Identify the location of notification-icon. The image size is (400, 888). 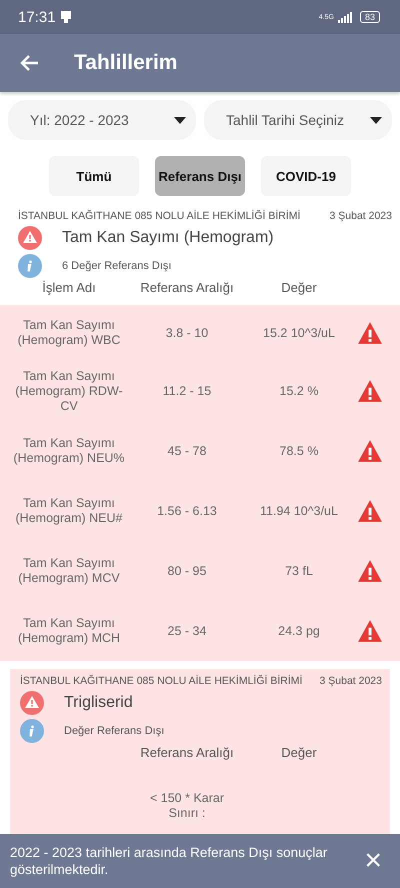
(66, 17).